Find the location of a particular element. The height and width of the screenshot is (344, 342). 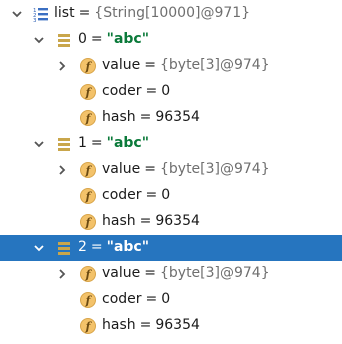

element-index: 2 is located at coordinates (82, 247).